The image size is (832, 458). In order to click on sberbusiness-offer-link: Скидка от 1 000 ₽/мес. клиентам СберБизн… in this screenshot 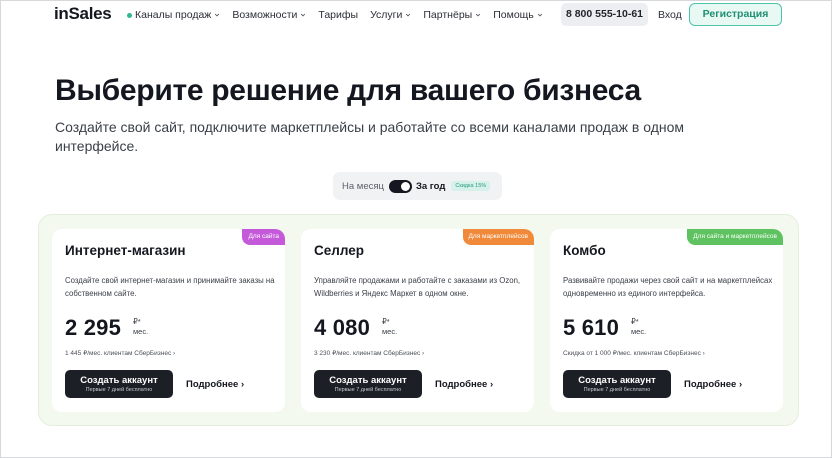, I will do `click(634, 353)`.